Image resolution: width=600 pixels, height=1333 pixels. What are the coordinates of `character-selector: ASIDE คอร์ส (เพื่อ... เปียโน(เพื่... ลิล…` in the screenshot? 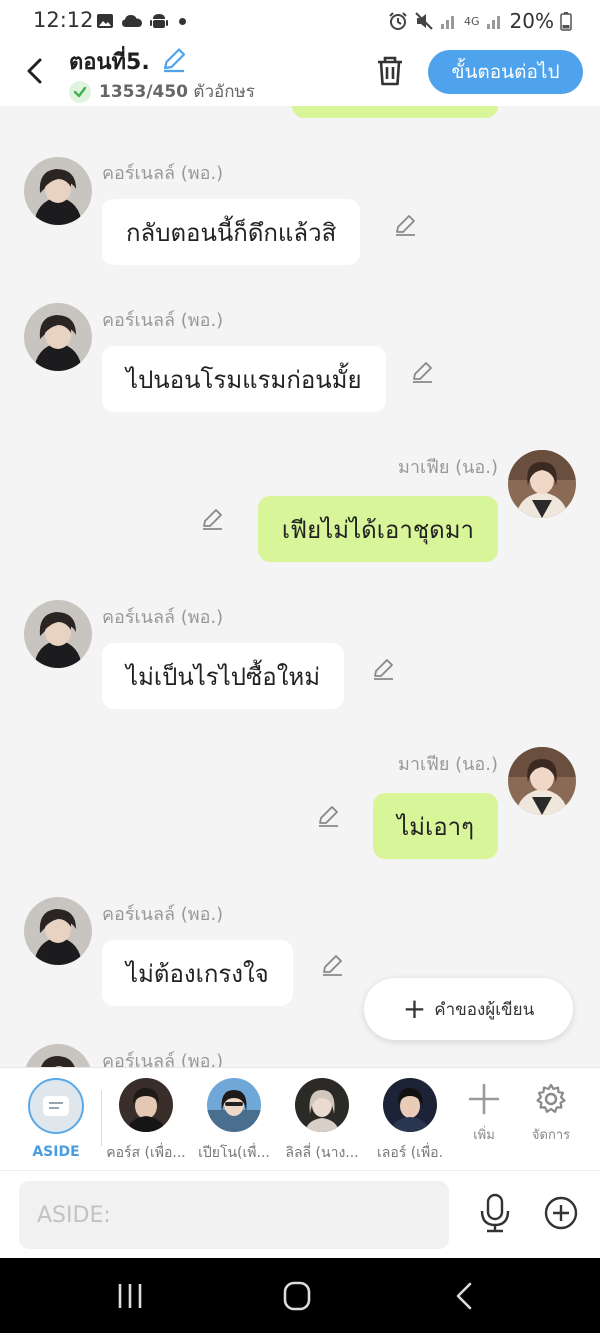 It's located at (300, 1118).